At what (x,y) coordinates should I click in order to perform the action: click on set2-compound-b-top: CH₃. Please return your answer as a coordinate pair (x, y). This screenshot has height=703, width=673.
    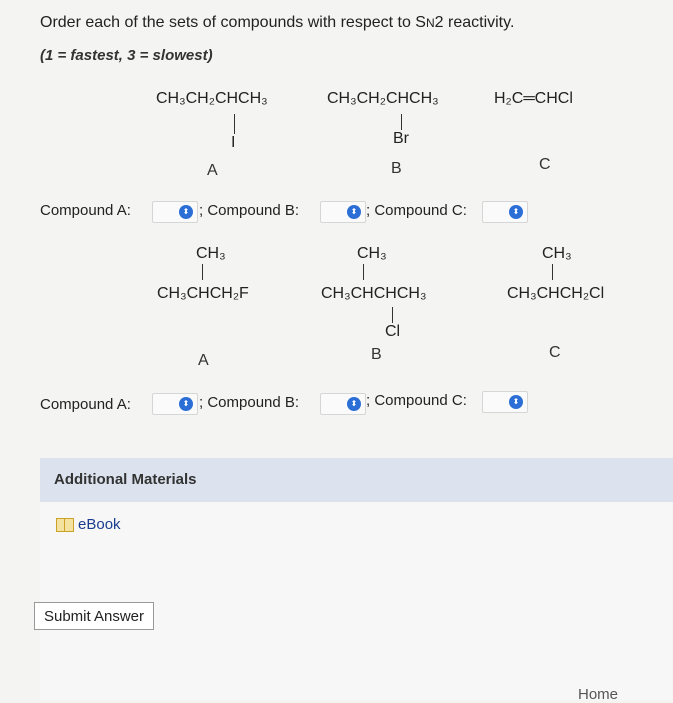
    Looking at the image, I should click on (372, 253).